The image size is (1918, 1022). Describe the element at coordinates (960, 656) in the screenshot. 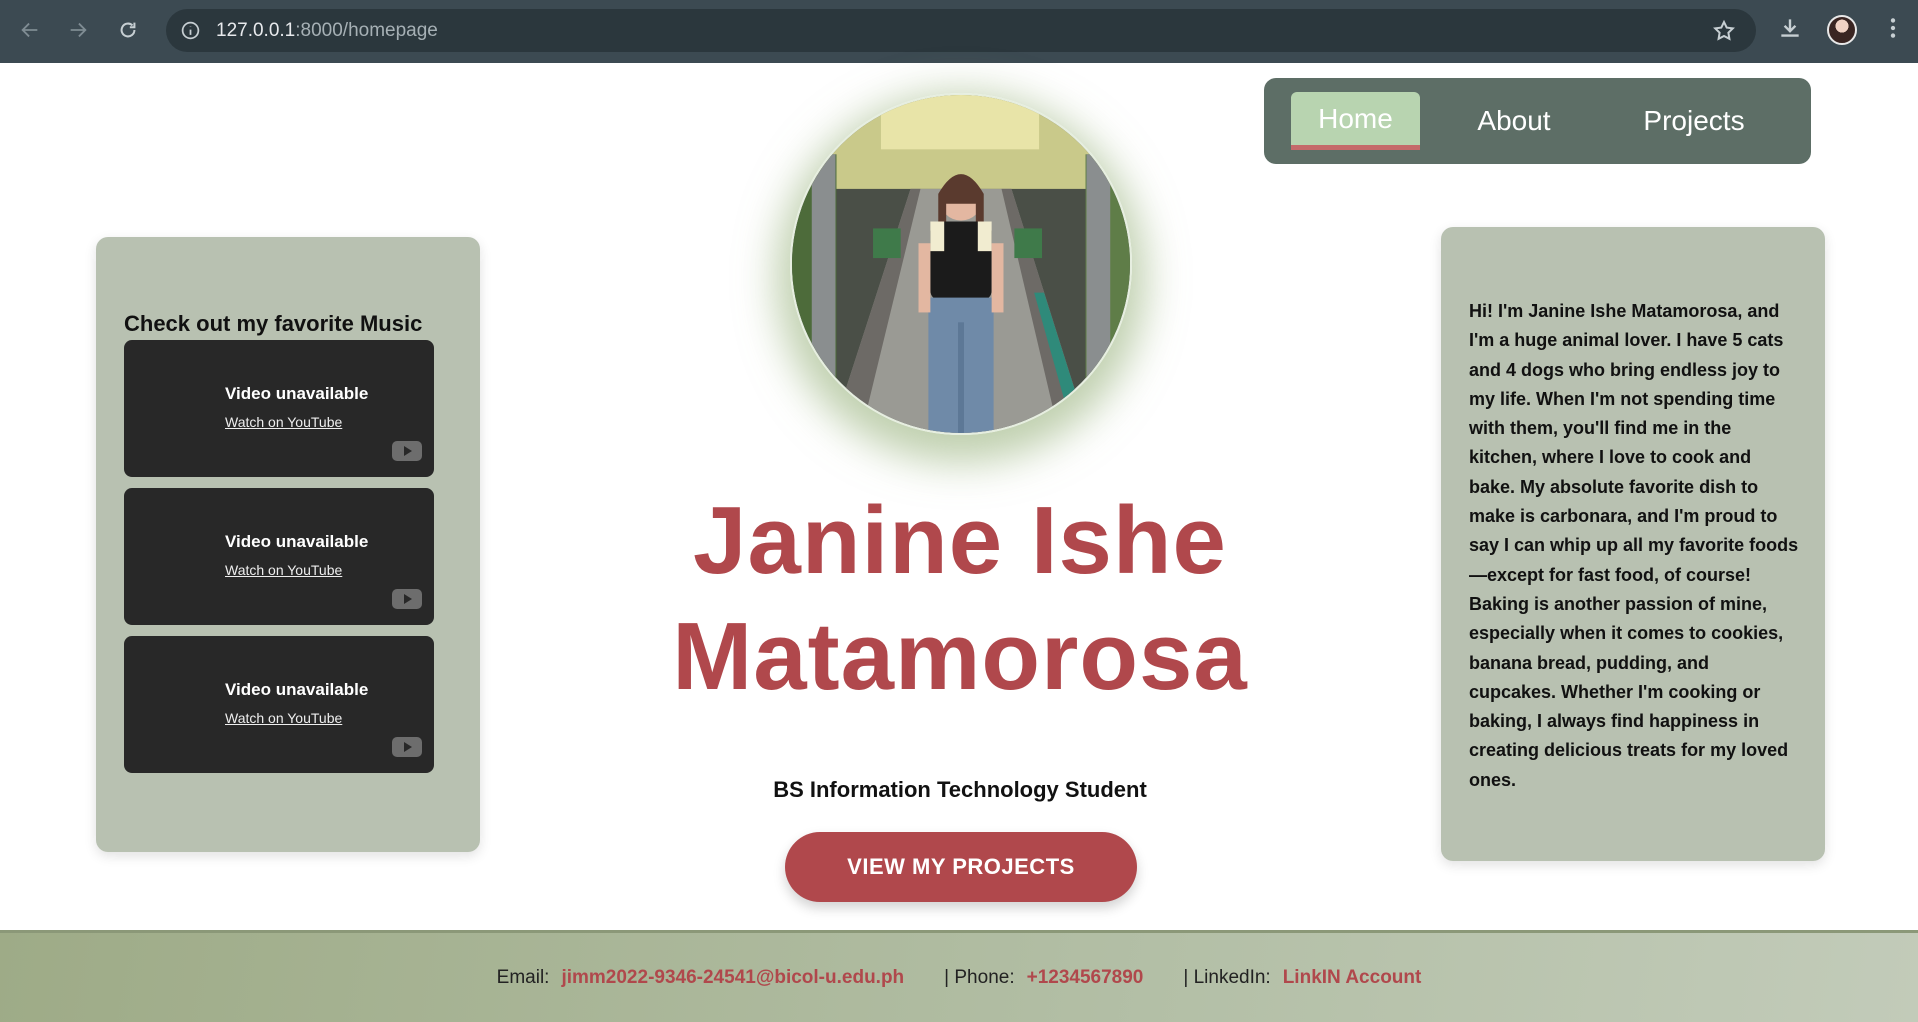

I see `hero-name-line2: Matamorosa` at that location.